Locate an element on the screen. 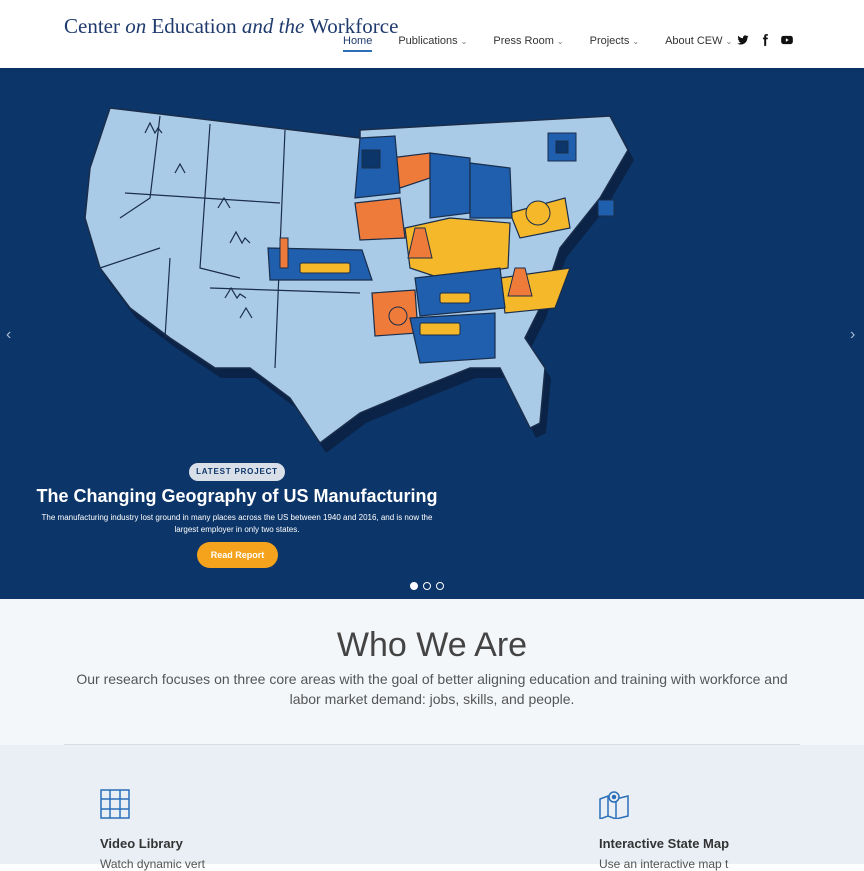 The height and width of the screenshot is (871, 864). facebook-icon is located at coordinates (765, 40).